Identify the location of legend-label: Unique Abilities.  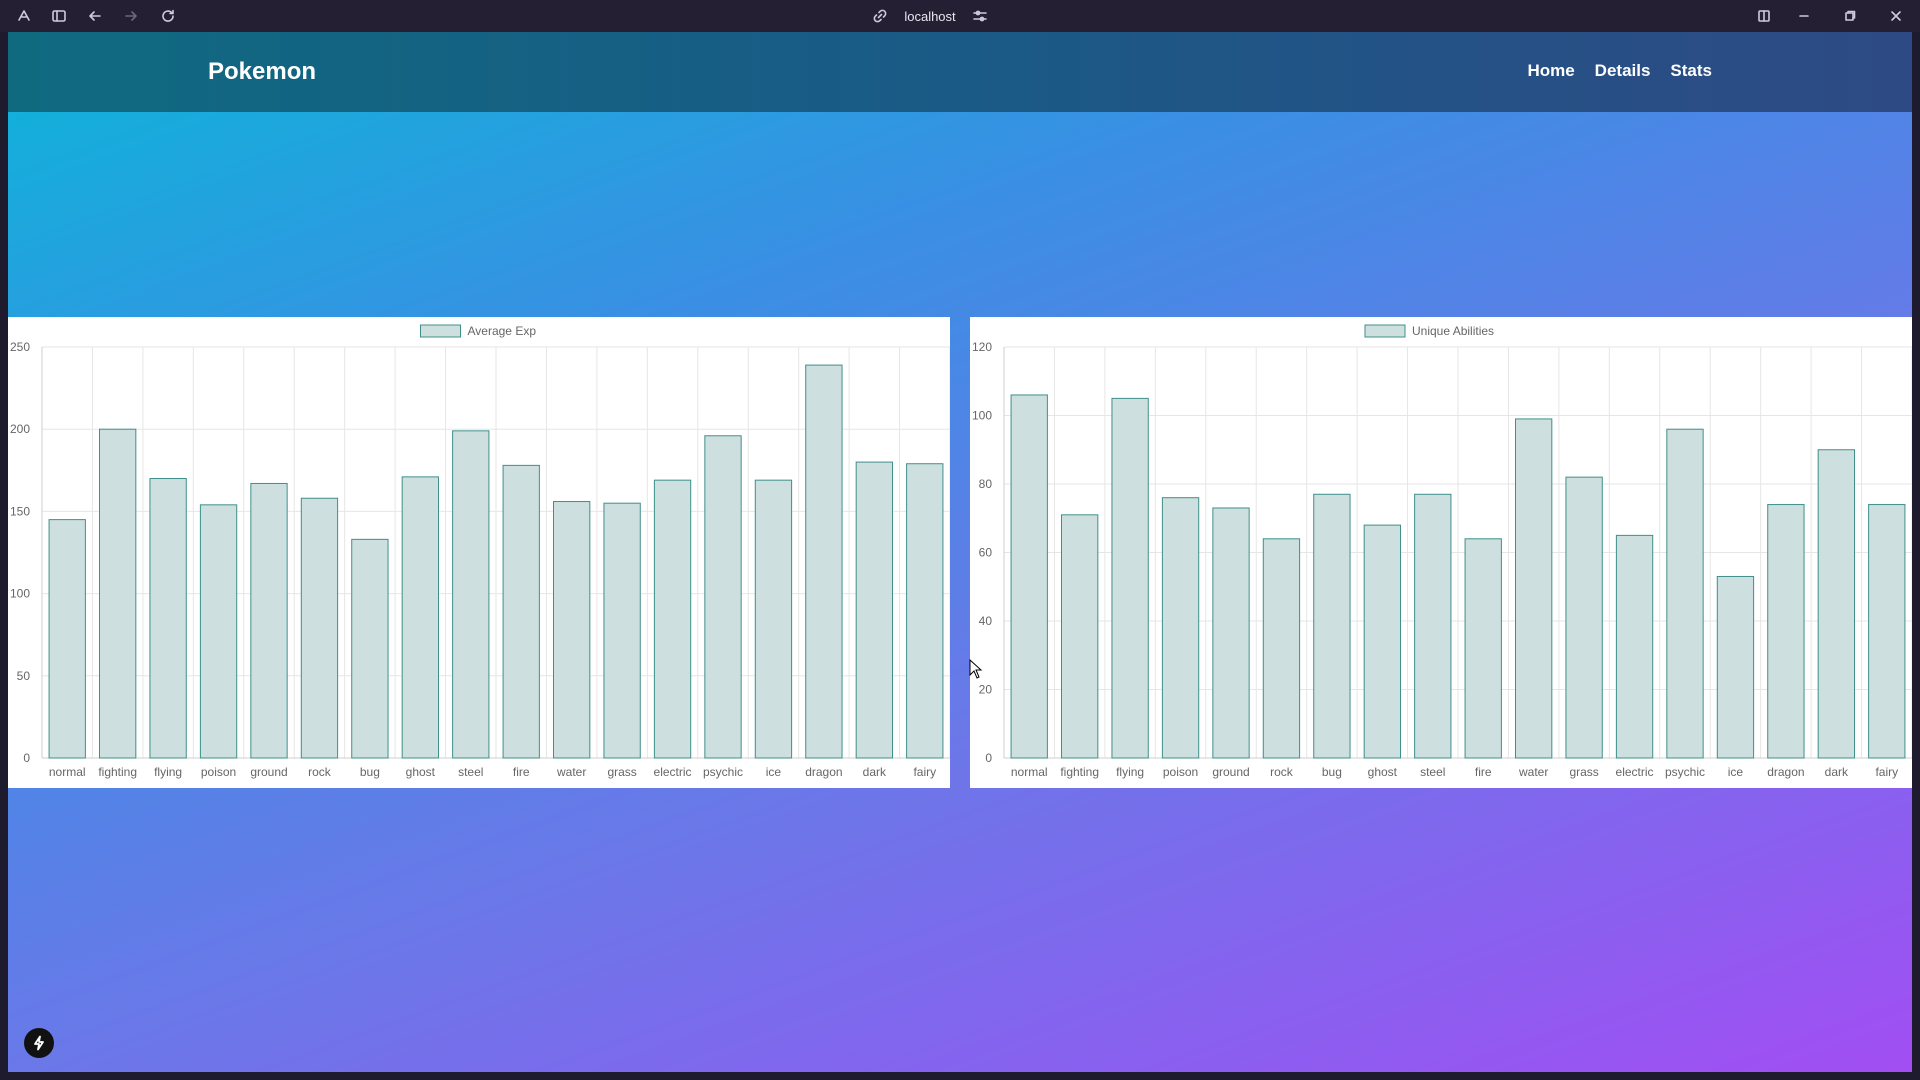
(1453, 331).